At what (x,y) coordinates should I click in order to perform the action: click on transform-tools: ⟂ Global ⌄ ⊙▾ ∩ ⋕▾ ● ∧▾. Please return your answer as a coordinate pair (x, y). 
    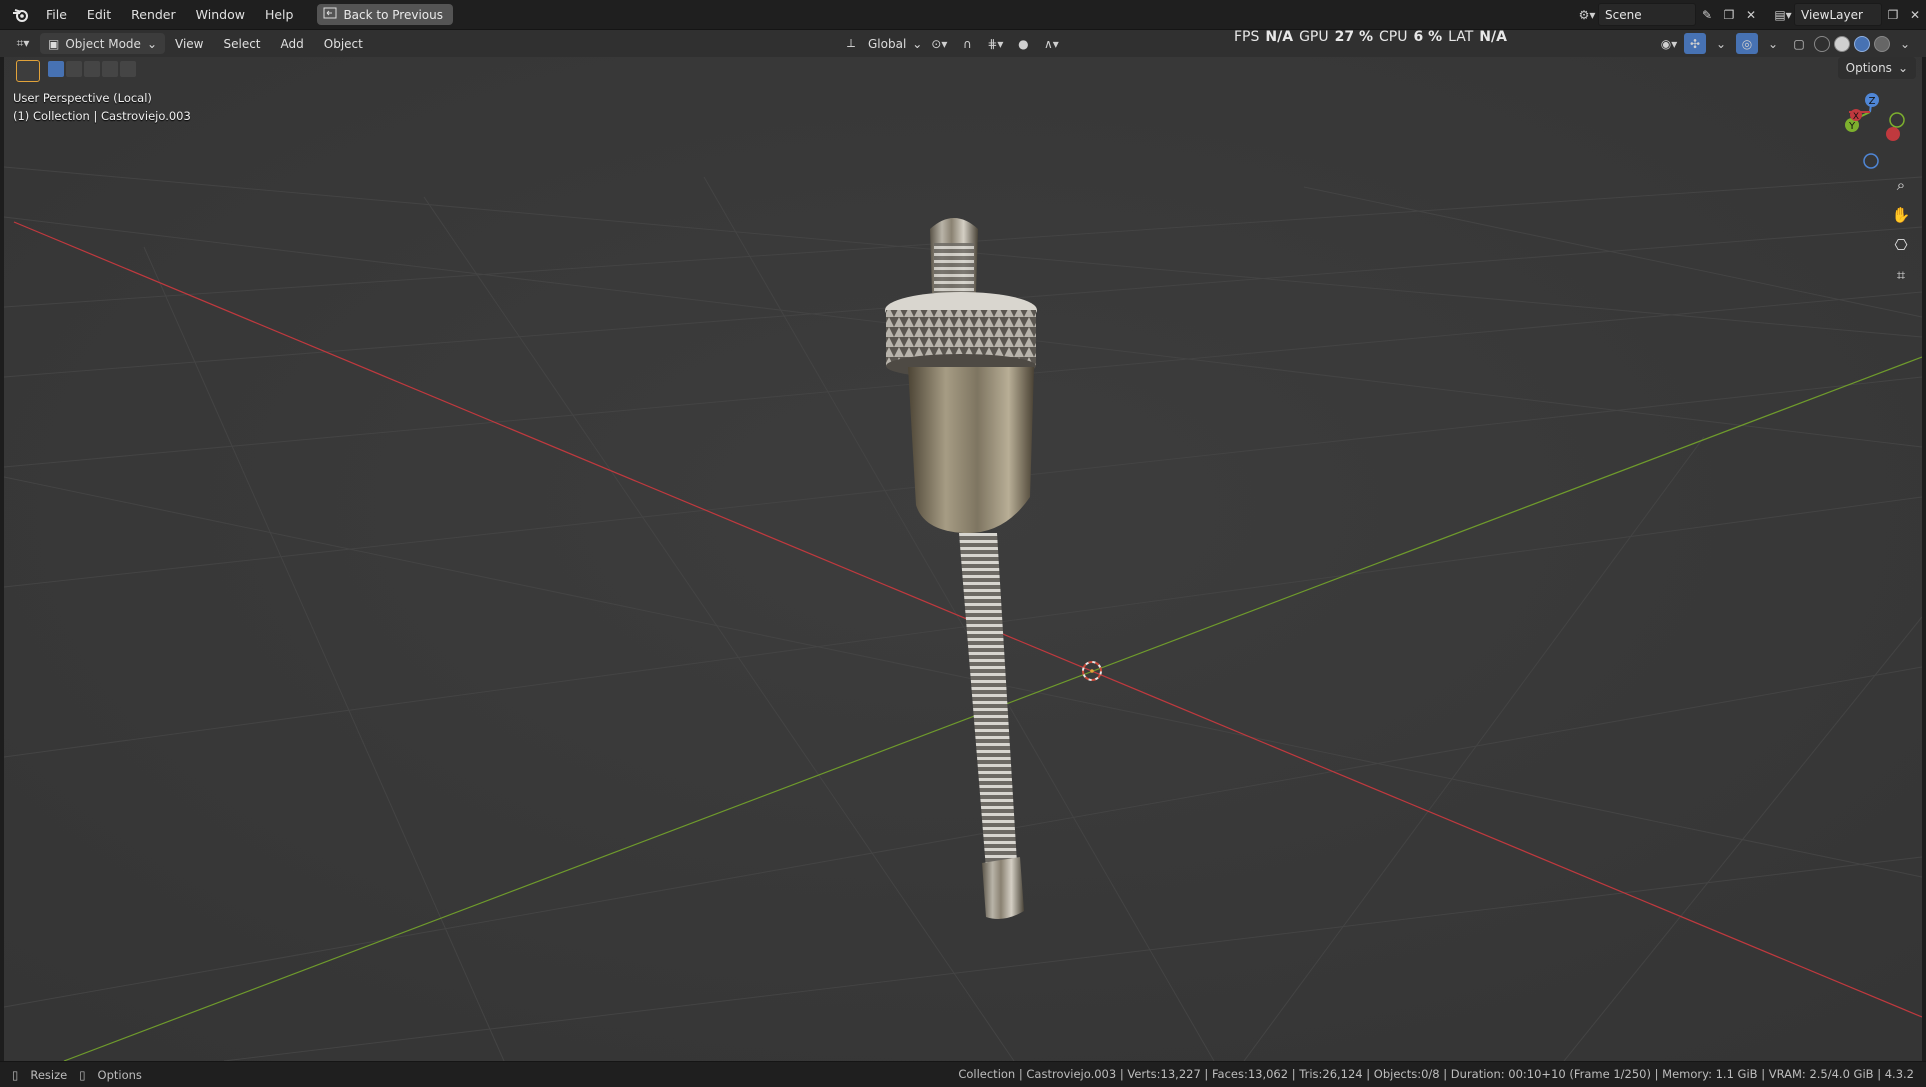
    Looking at the image, I should click on (951, 43).